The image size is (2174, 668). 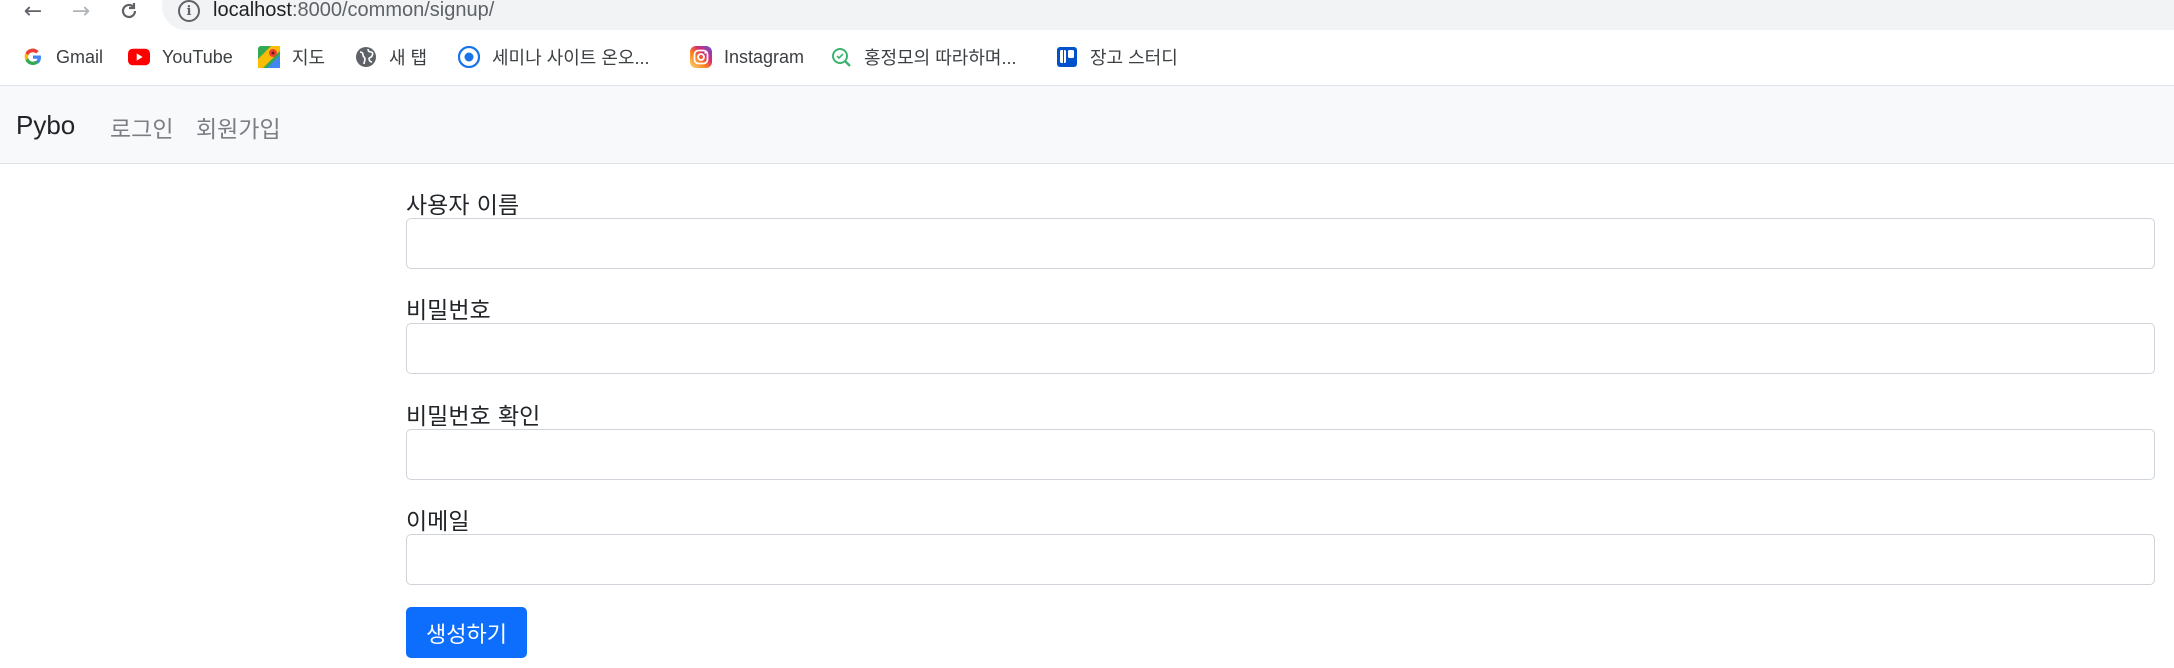 I want to click on bookmark-youtube: YouTube, so click(x=180, y=57).